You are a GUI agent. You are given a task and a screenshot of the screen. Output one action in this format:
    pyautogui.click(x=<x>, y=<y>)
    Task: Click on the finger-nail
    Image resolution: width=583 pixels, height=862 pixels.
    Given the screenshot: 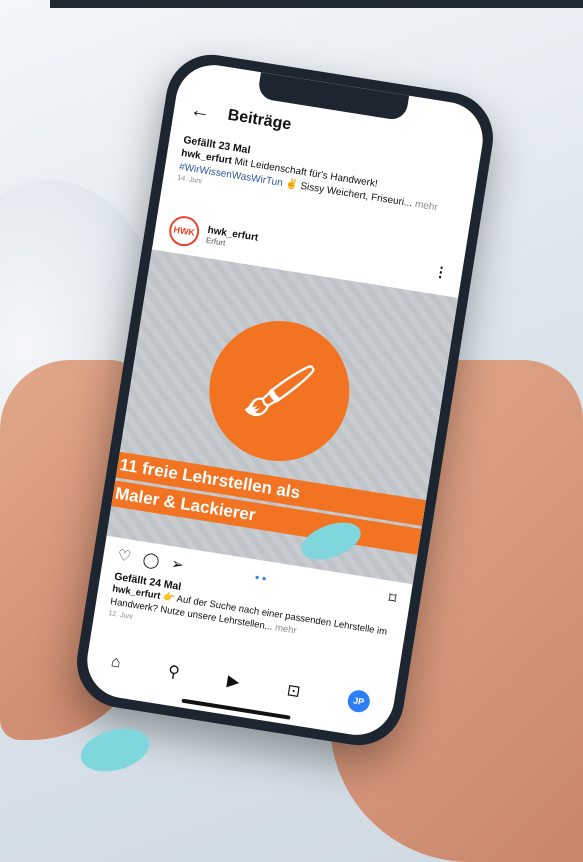 What is the action you would take?
    pyautogui.click(x=115, y=750)
    